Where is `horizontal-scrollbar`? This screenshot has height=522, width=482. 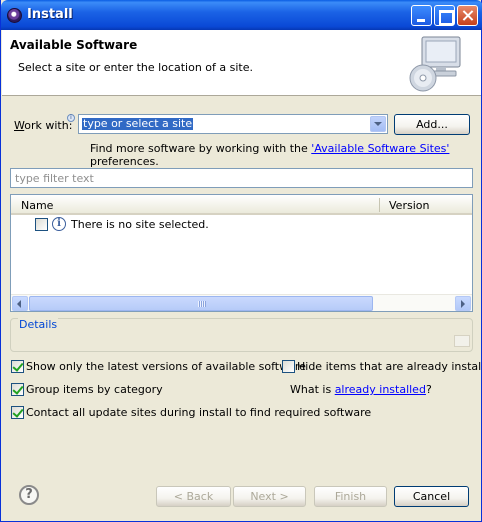 horizontal-scrollbar is located at coordinates (241, 302).